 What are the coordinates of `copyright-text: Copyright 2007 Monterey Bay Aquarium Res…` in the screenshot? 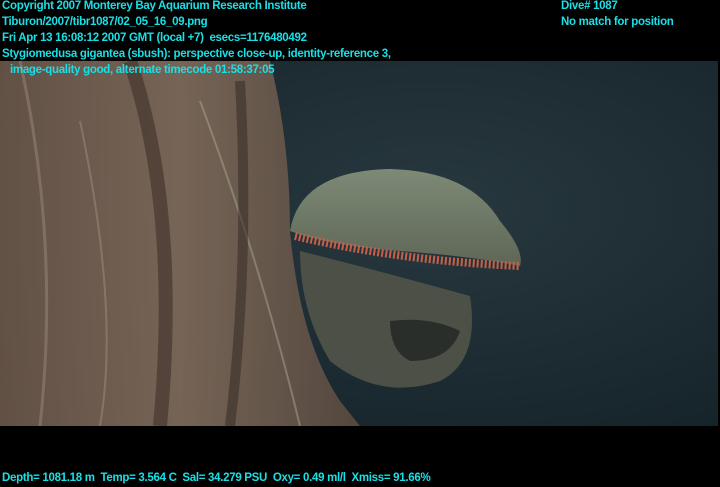 It's located at (154, 6).